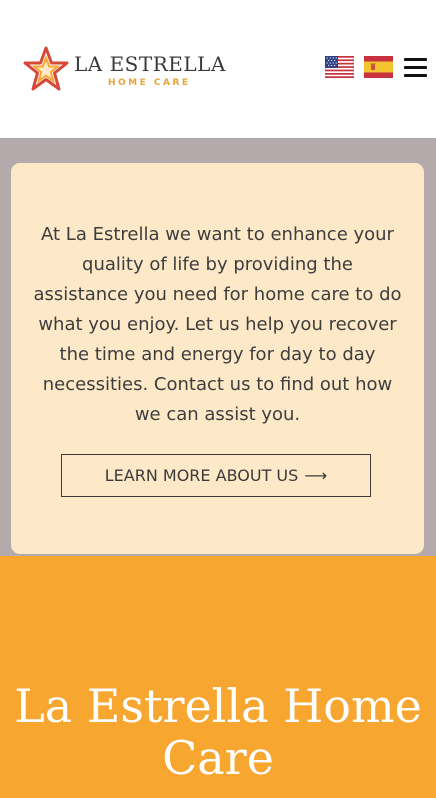  What do you see at coordinates (339, 67) in the screenshot?
I see `us-flag-icon` at bounding box center [339, 67].